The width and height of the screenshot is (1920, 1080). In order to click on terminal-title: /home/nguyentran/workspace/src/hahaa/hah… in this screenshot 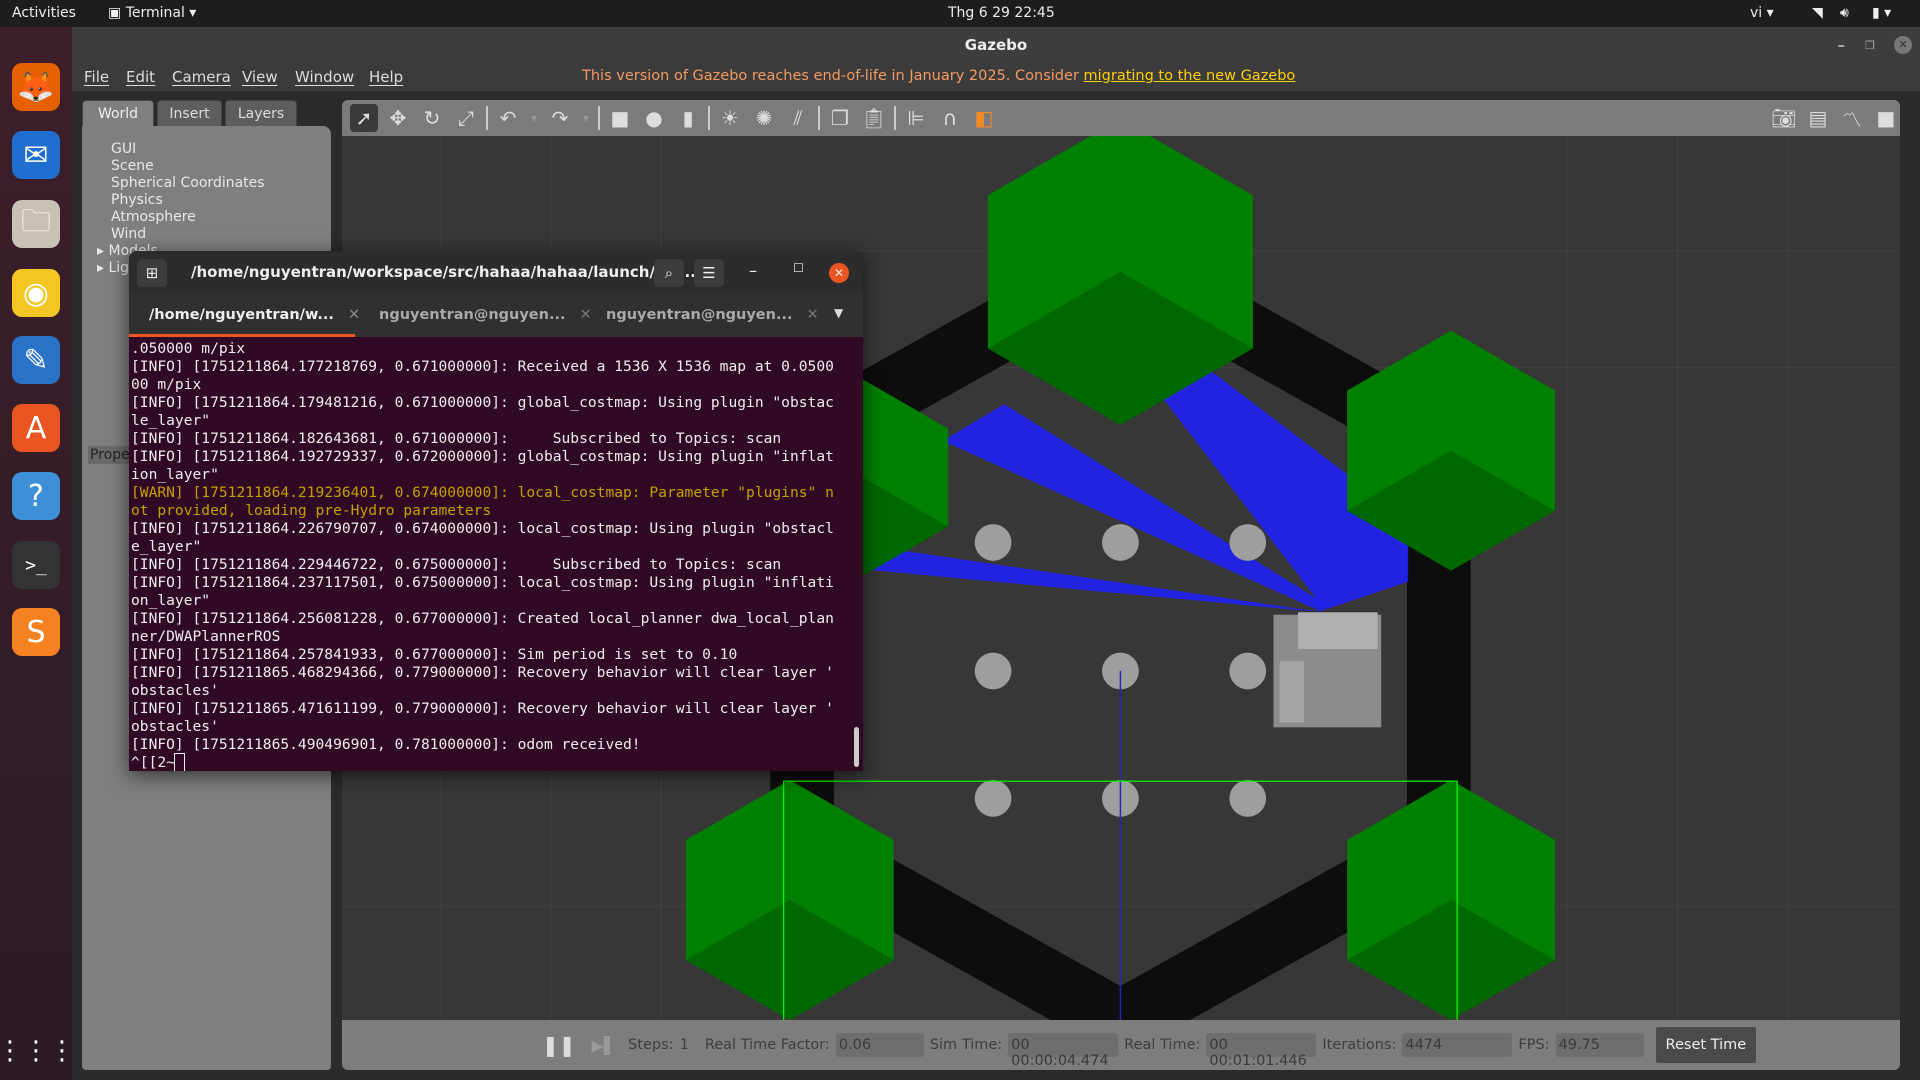, I will do `click(446, 272)`.